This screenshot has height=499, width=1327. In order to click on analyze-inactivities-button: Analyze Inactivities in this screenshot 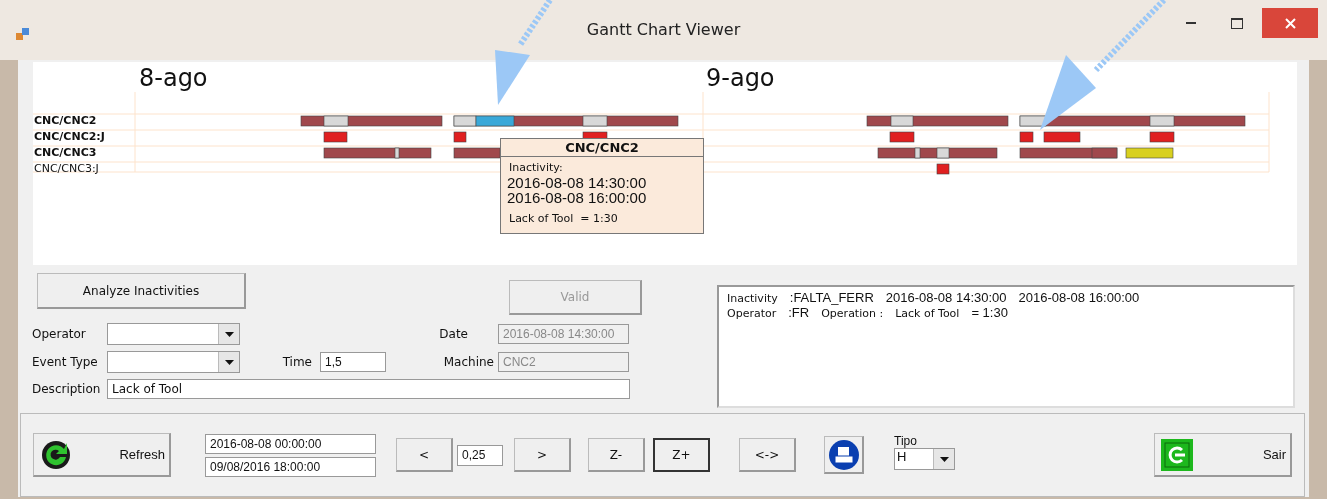, I will do `click(141, 291)`.